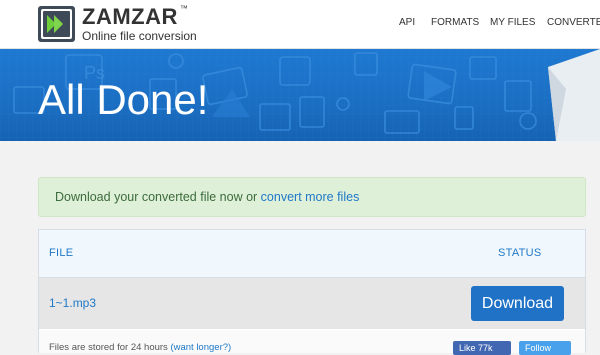 The height and width of the screenshot is (355, 600). Describe the element at coordinates (158, 197) in the screenshot. I see `alert-message-text: Download your converted file now or` at that location.